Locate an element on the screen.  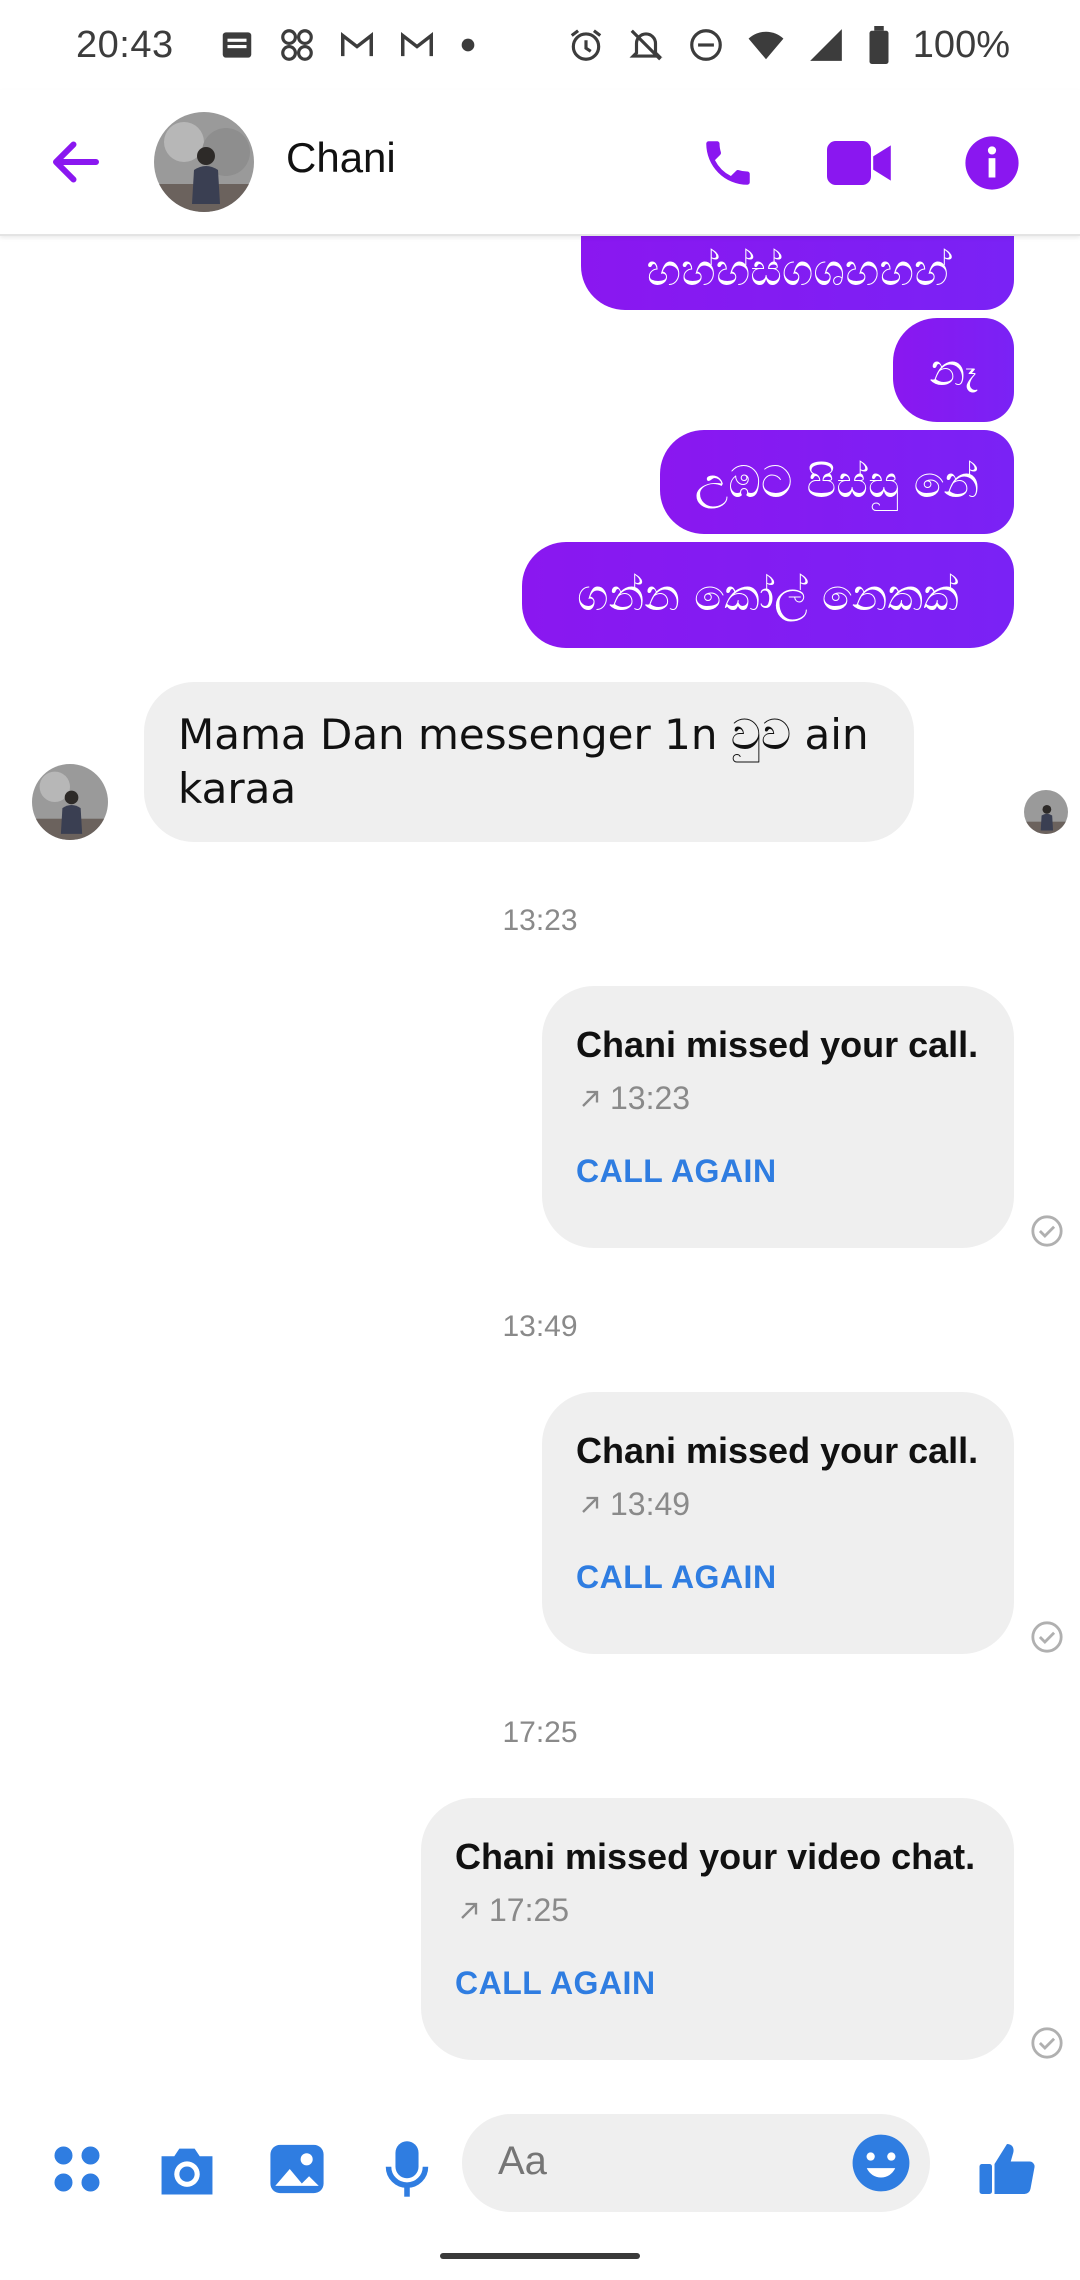
message-input-box is located at coordinates (696, 2163).